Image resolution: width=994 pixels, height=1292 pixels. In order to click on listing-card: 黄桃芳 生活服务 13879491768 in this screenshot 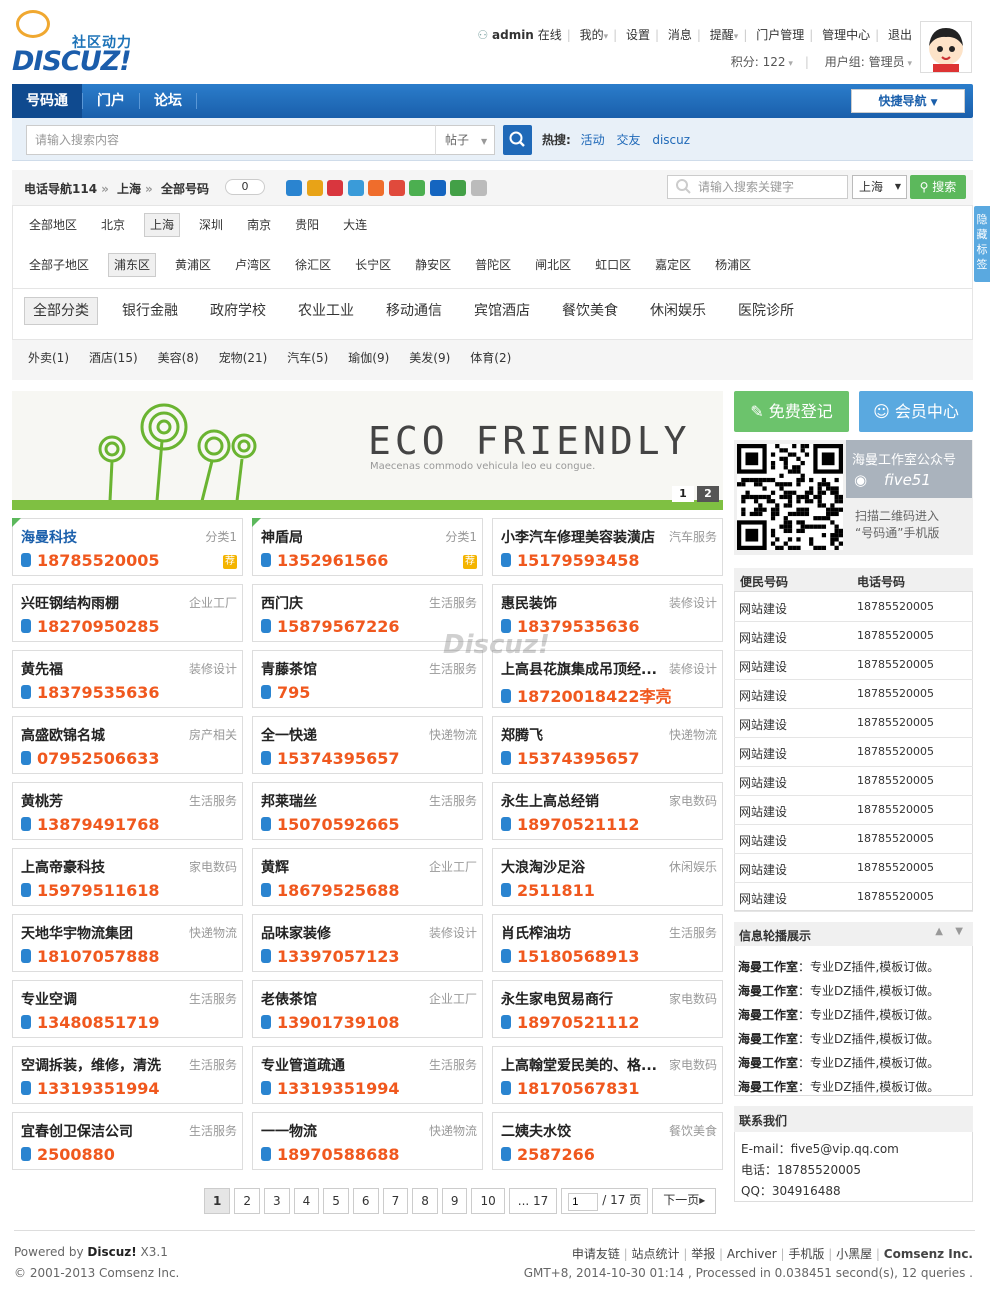, I will do `click(127, 811)`.